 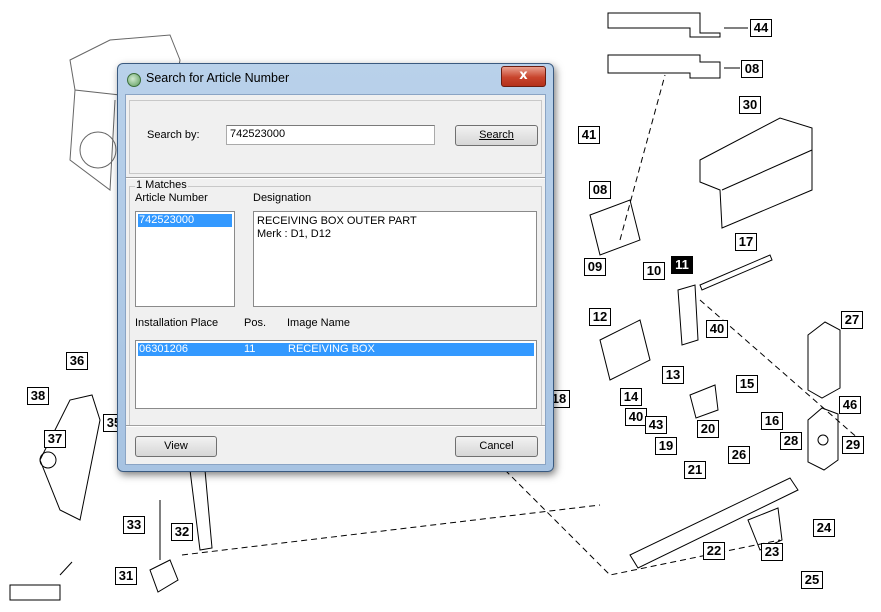 I want to click on search-input: 742523000, so click(x=330, y=135).